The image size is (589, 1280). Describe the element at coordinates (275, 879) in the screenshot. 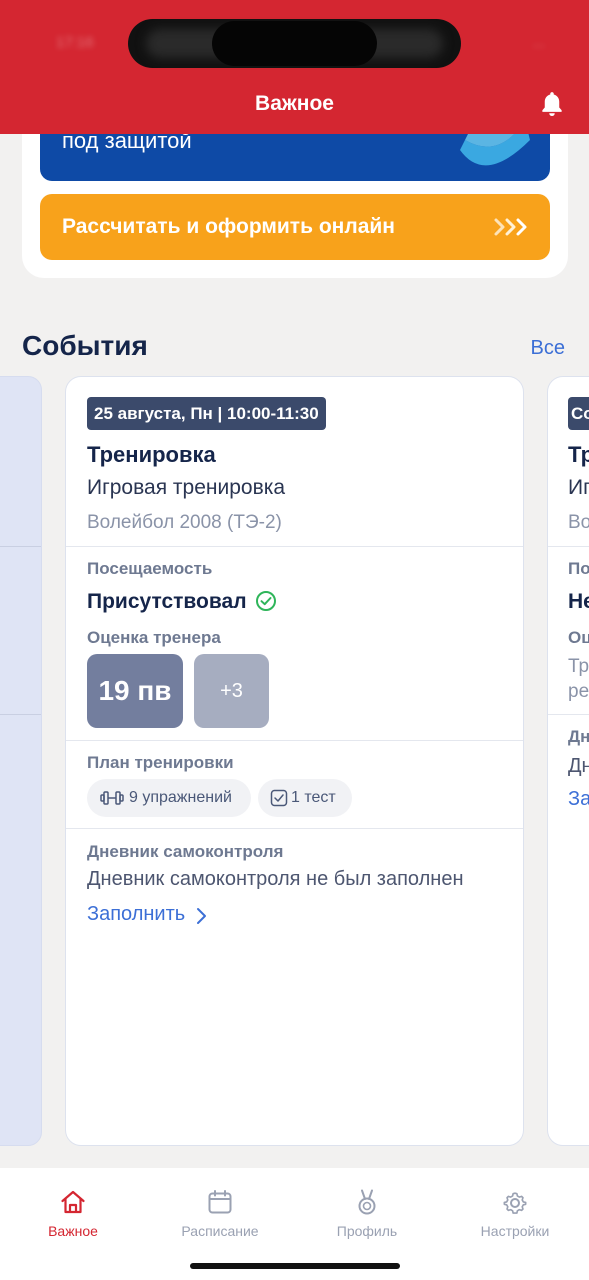

I see `diary-status-text: Дневник самоконтроля не был заполнен` at that location.